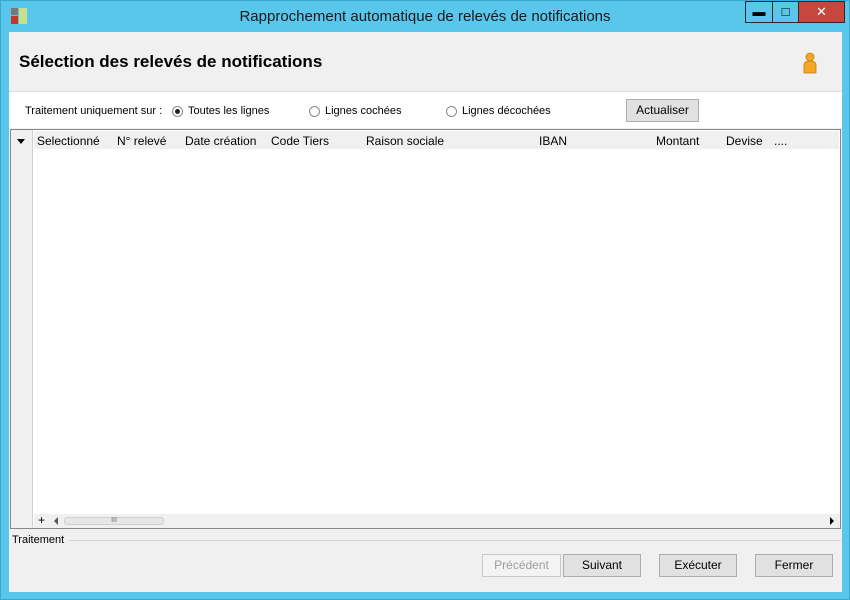 Image resolution: width=850 pixels, height=600 pixels. What do you see at coordinates (68, 141) in the screenshot?
I see `column-header: Selectionné` at bounding box center [68, 141].